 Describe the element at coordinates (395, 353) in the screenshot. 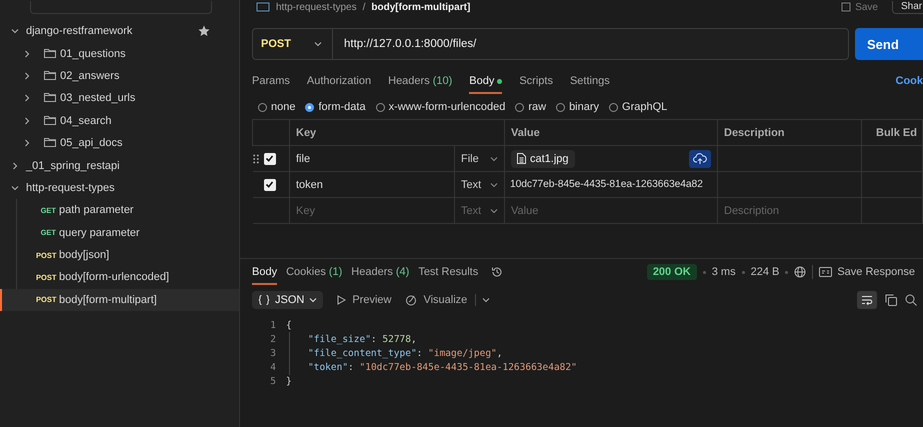

I see `code-line: "file_content_type": "image/jpeg",` at that location.